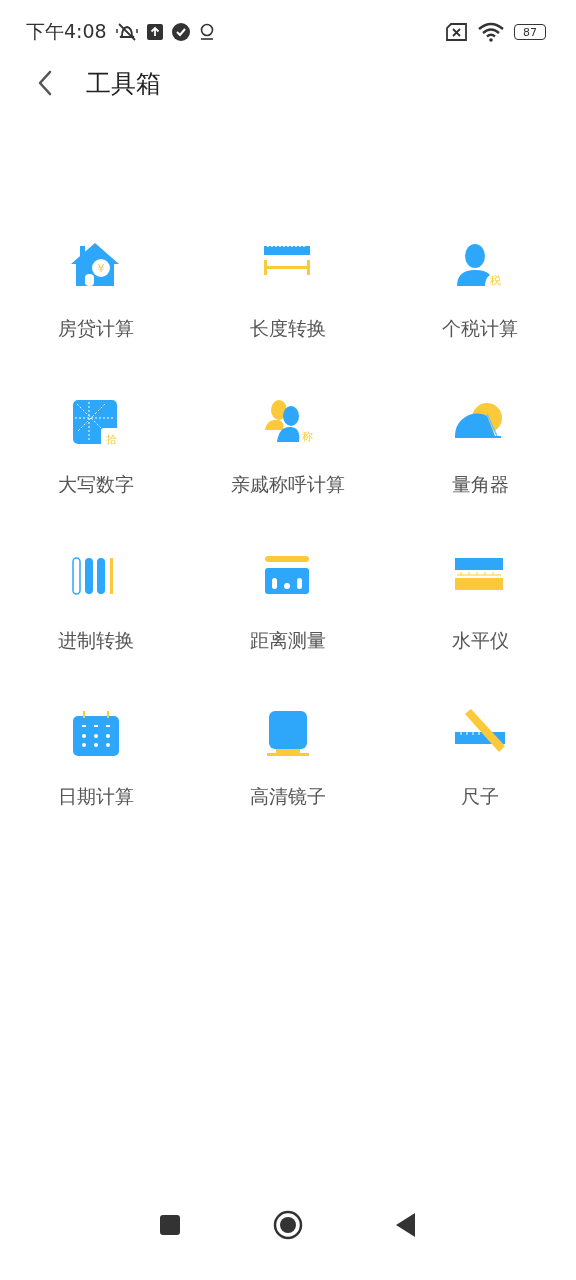 Image resolution: width=576 pixels, height=1280 pixels. I want to click on back-icon, so click(45, 83).